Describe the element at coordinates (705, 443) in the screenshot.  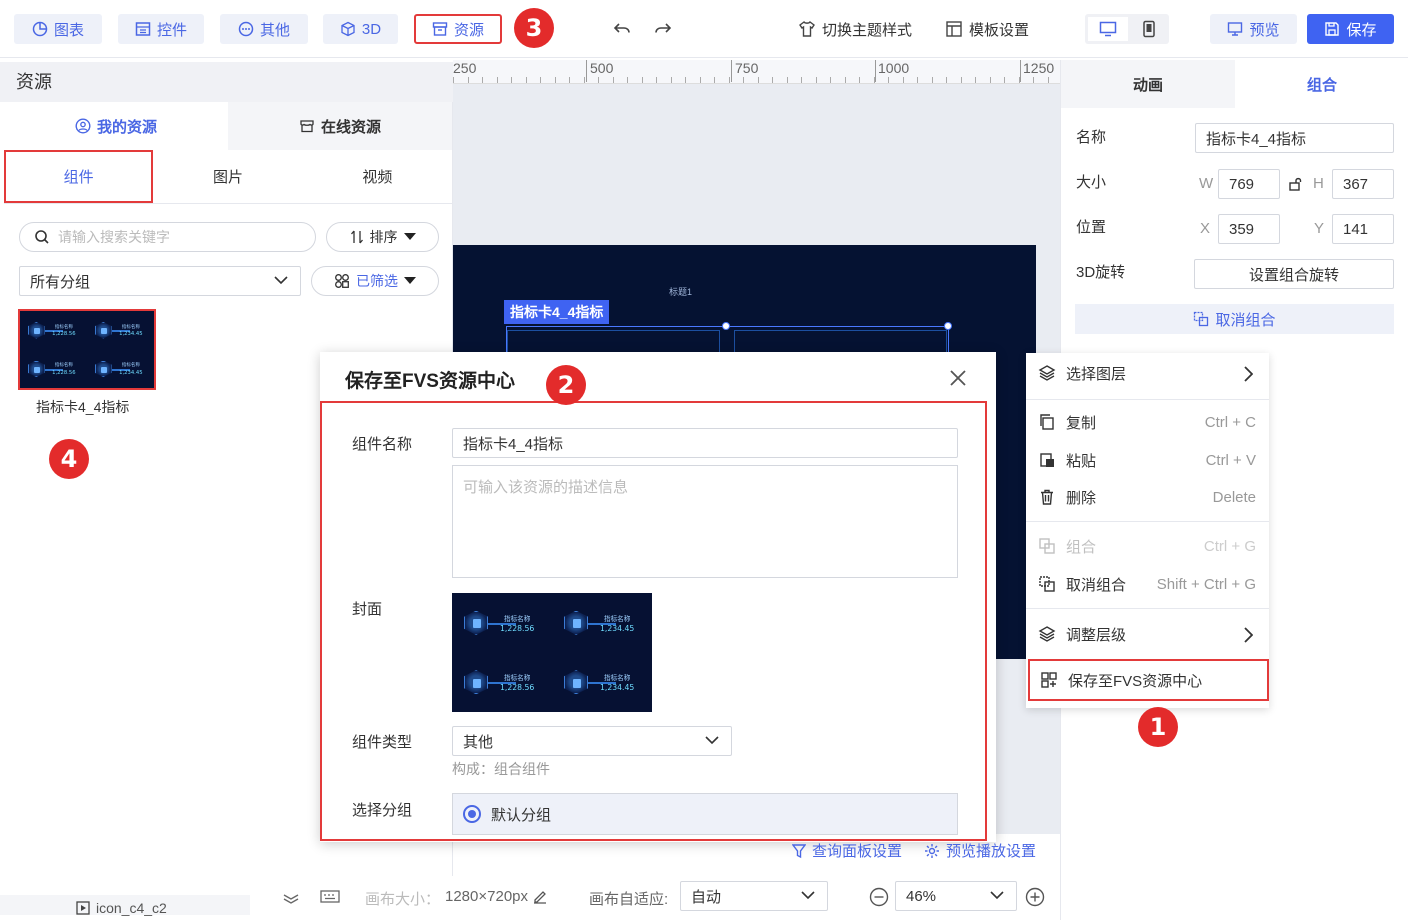
I see `component-name-field: 指标卡4_4指标` at that location.